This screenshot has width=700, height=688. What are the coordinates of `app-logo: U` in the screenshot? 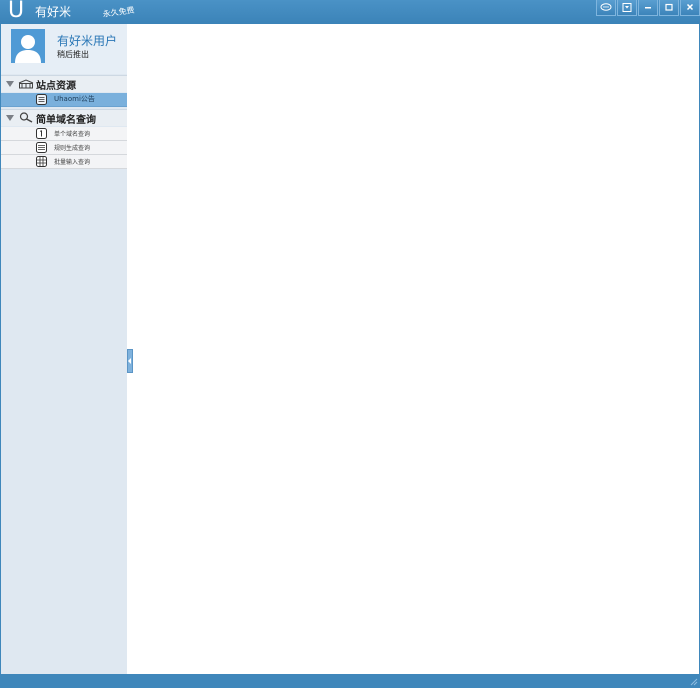 It's located at (16, 11).